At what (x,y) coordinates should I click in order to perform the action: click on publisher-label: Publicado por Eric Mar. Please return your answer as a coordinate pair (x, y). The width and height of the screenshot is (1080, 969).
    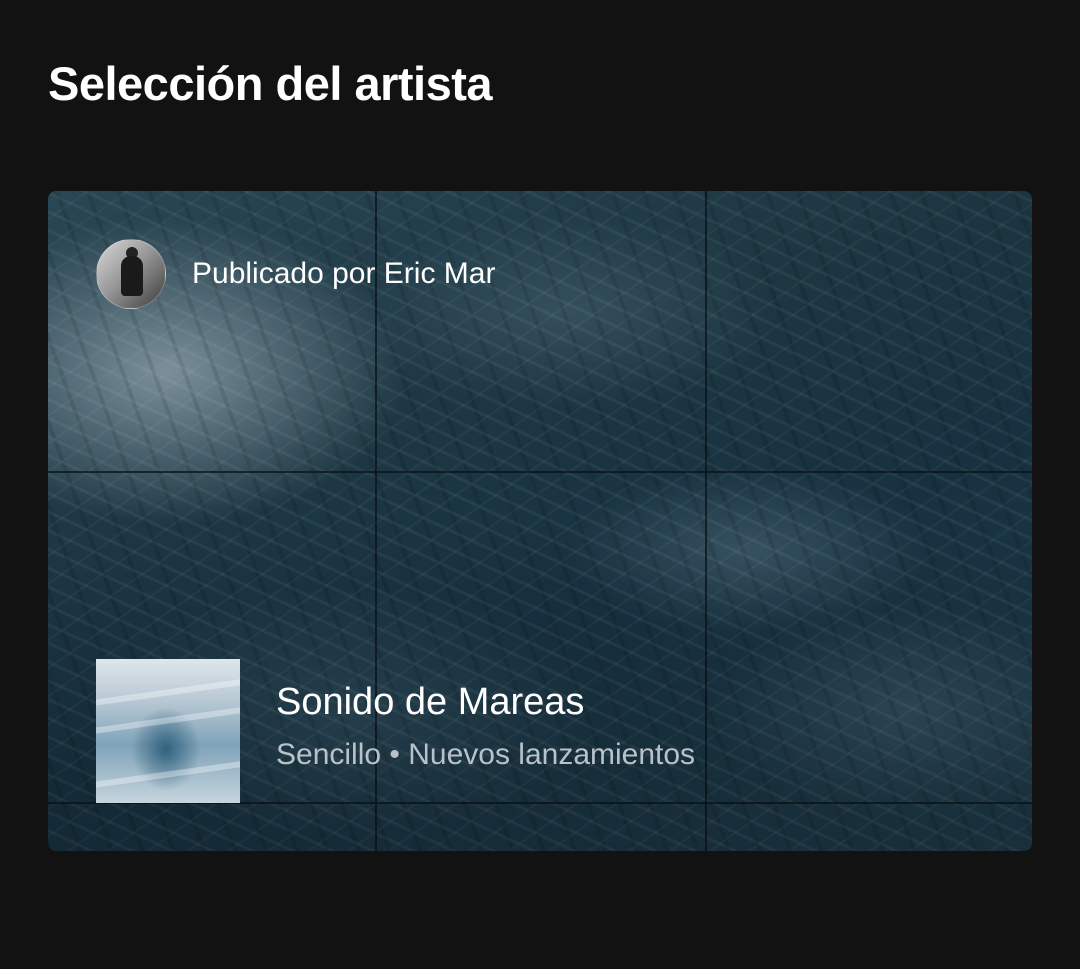
    Looking at the image, I should click on (344, 273).